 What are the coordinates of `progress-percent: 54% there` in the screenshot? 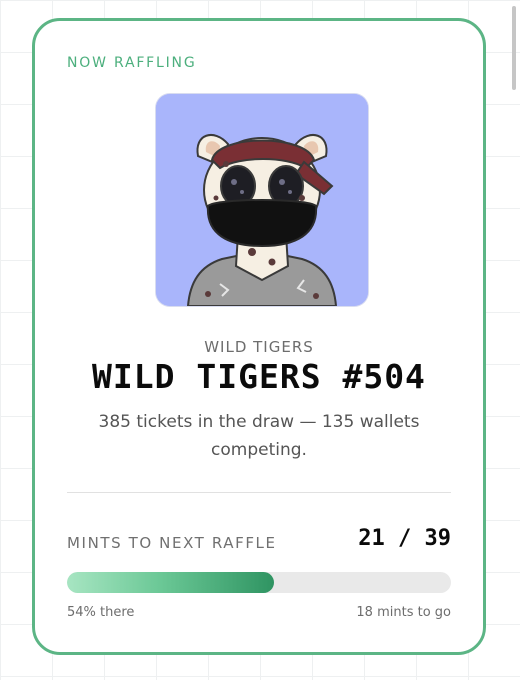 It's located at (101, 612).